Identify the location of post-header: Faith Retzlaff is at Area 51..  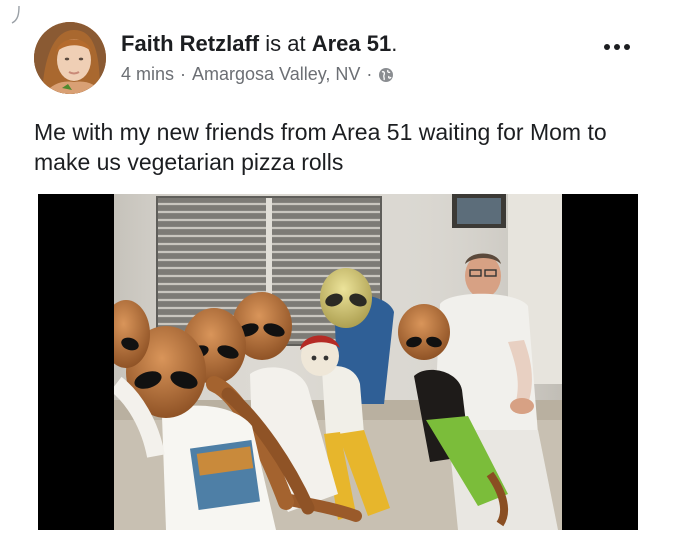
(259, 44).